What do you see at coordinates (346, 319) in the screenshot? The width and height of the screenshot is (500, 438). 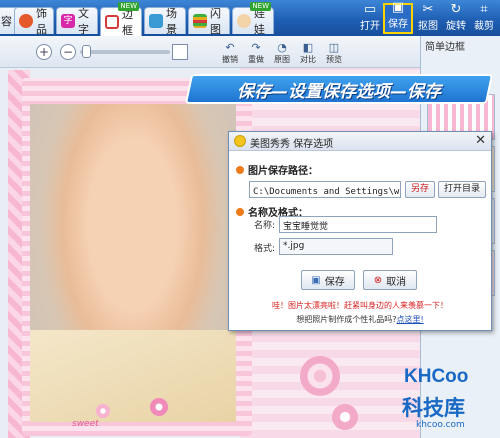 I see `gift-tip-text: 想把照片制作成个性礼品吗?` at bounding box center [346, 319].